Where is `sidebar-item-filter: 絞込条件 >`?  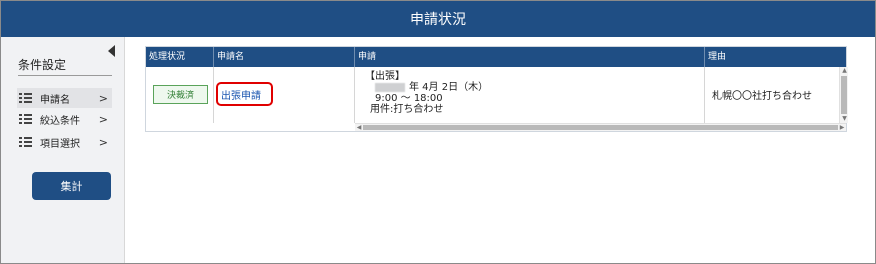
sidebar-item-filter: 絞込条件 > is located at coordinates (64, 119).